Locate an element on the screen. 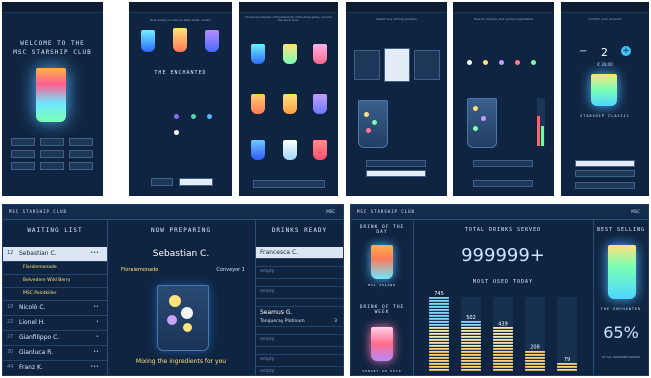 Image resolution: width=651 pixels, height=378 pixels. option-left is located at coordinates (367, 65).